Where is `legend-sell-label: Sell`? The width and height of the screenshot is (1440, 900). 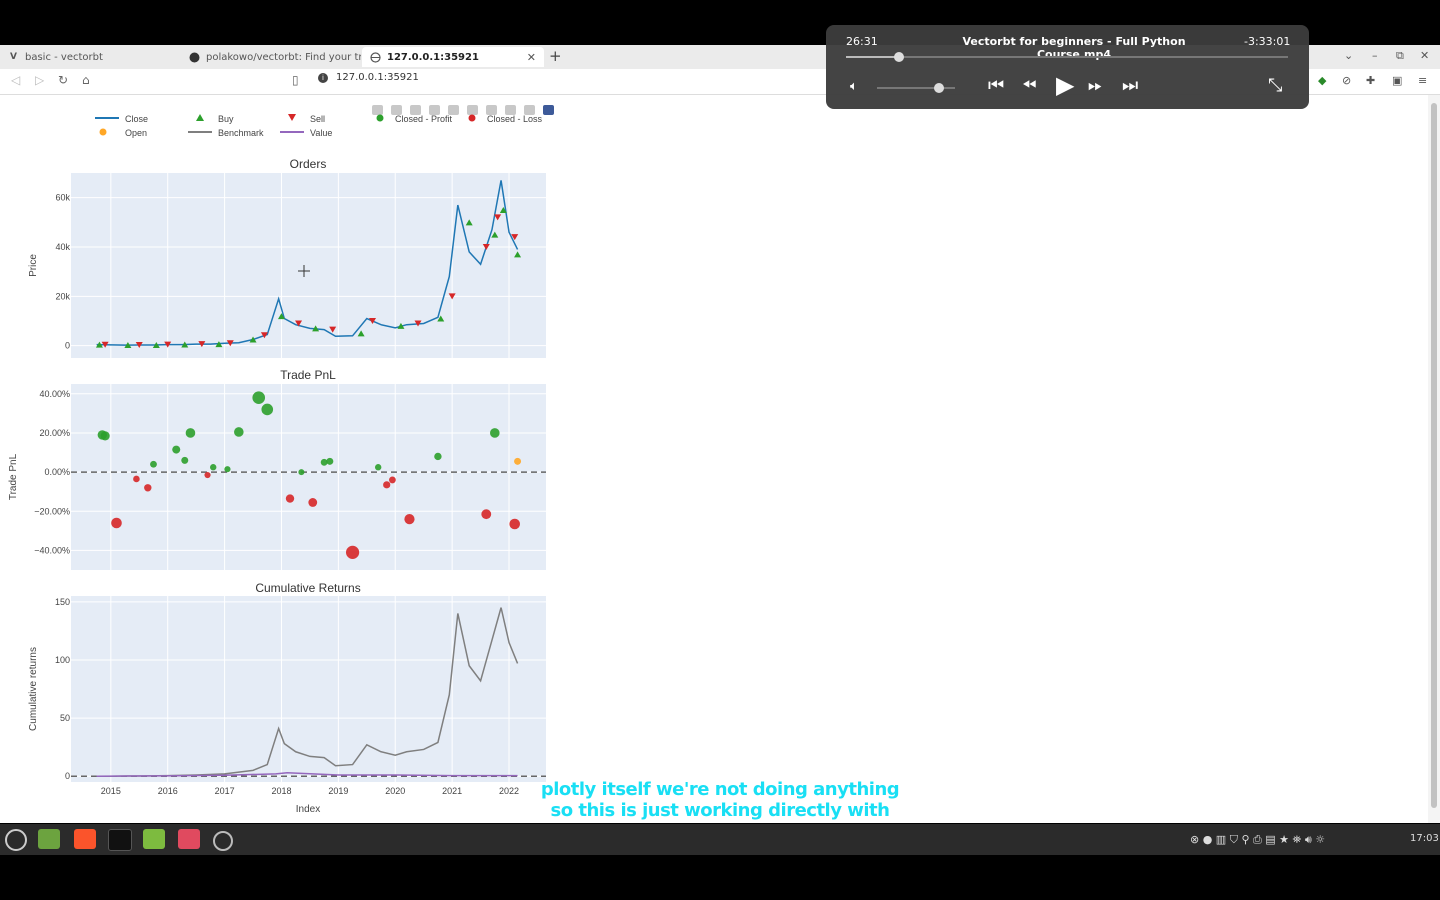
legend-sell-label: Sell is located at coordinates (317, 119).